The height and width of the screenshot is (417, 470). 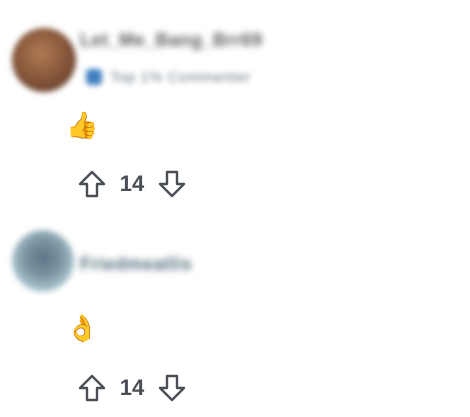 I want to click on badge-icon, so click(x=94, y=77).